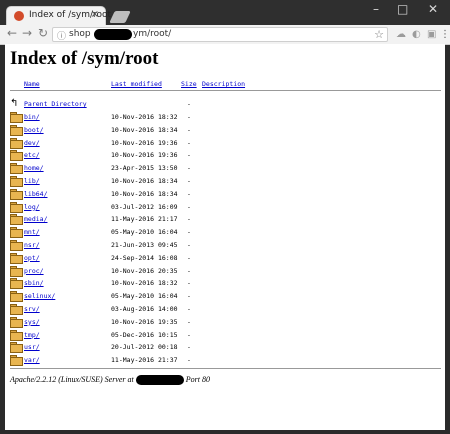 The height and width of the screenshot is (434, 450). Describe the element at coordinates (379, 34) in the screenshot. I see `bookmark-star-icon: ☆` at that location.